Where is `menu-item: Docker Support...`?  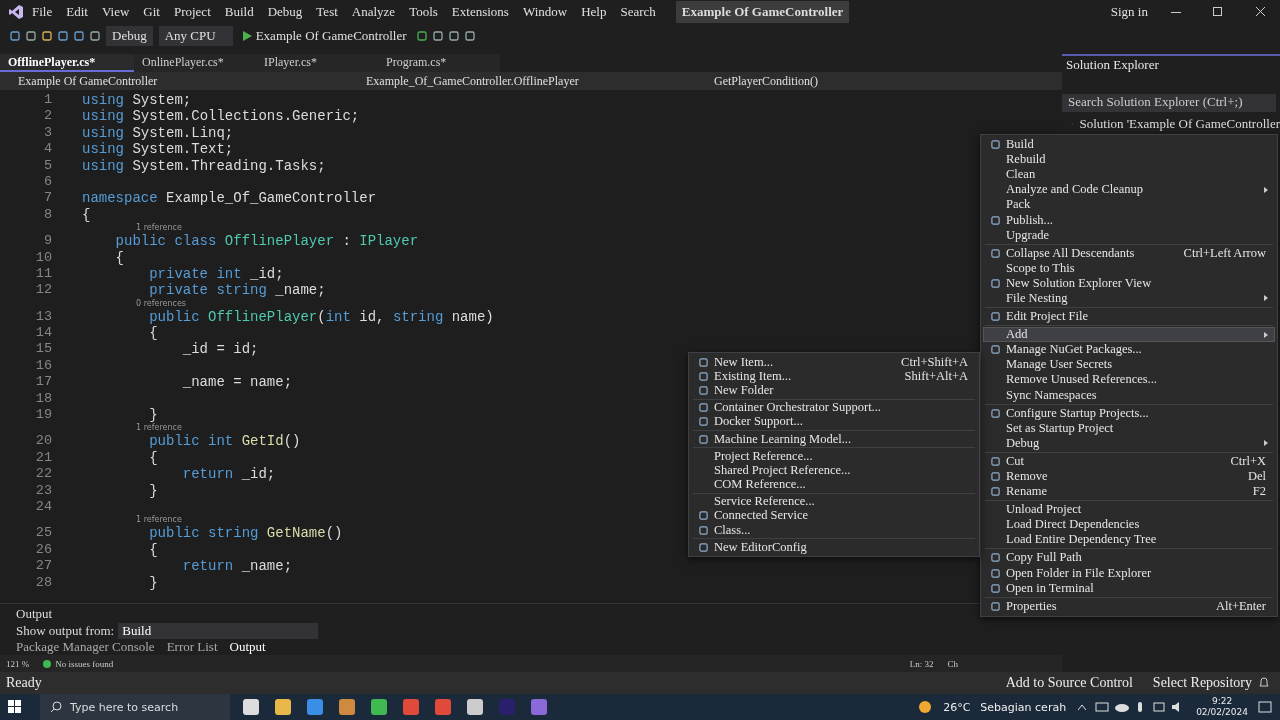 menu-item: Docker Support... is located at coordinates (834, 421).